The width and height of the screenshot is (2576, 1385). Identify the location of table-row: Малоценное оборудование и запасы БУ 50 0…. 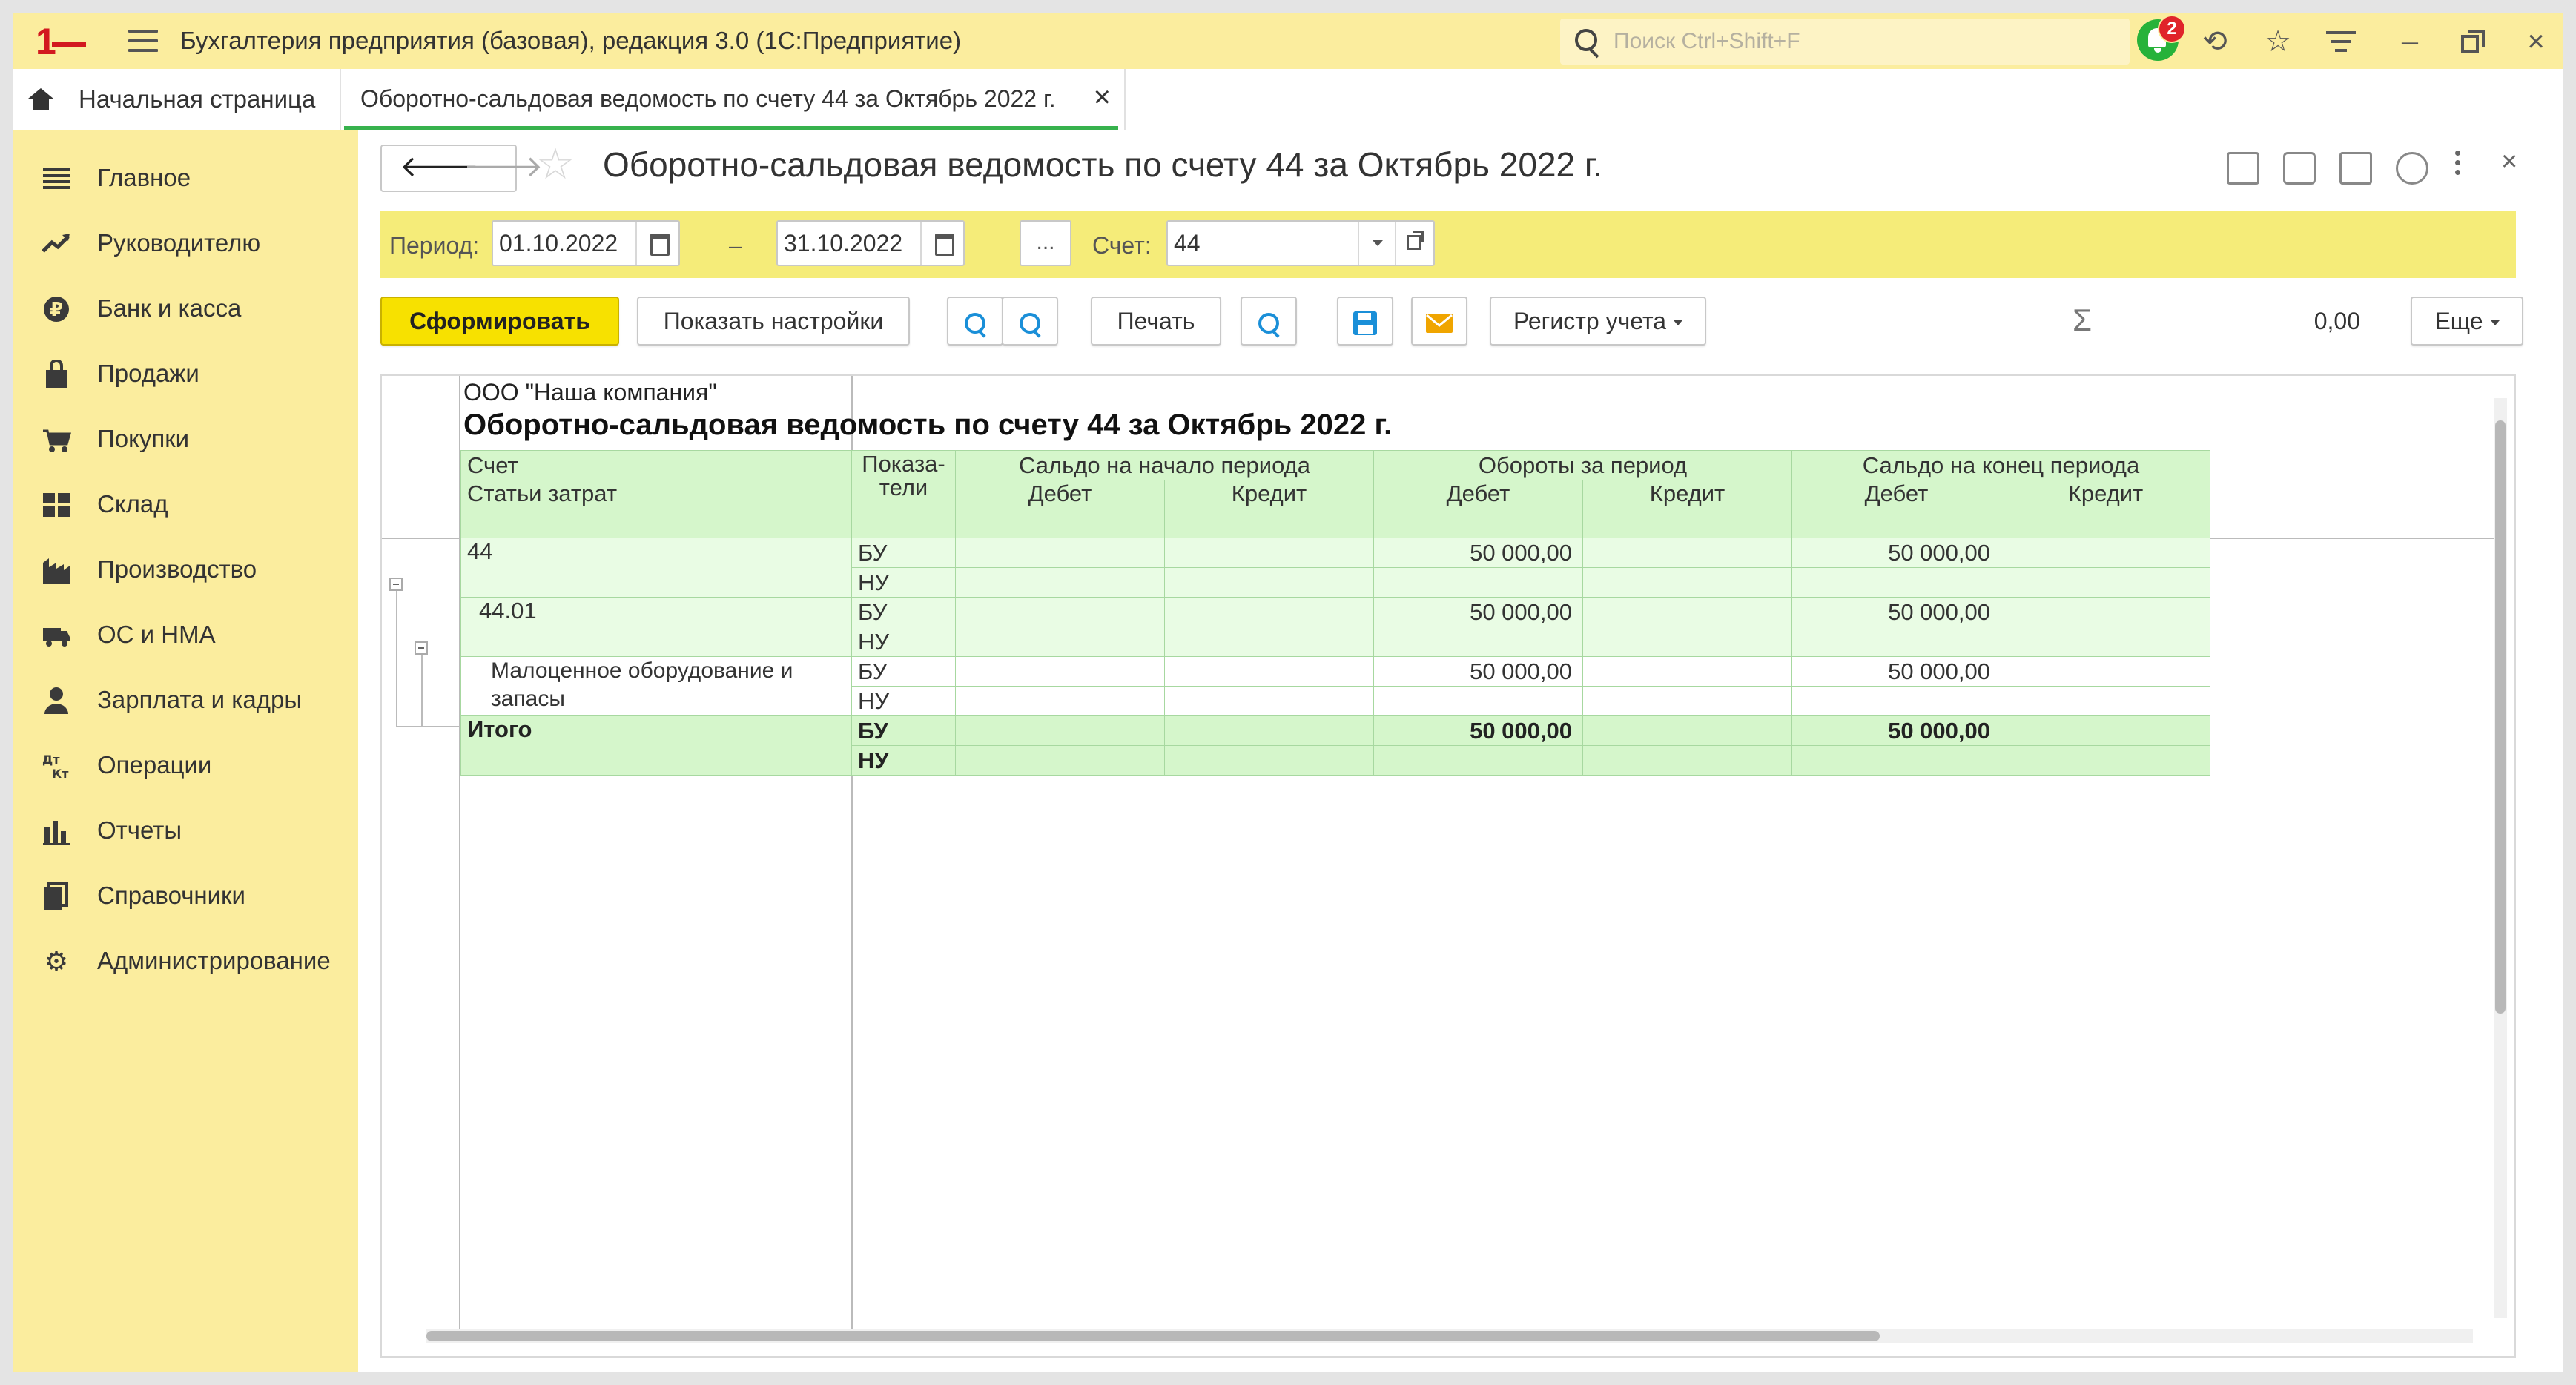
(1335, 686).